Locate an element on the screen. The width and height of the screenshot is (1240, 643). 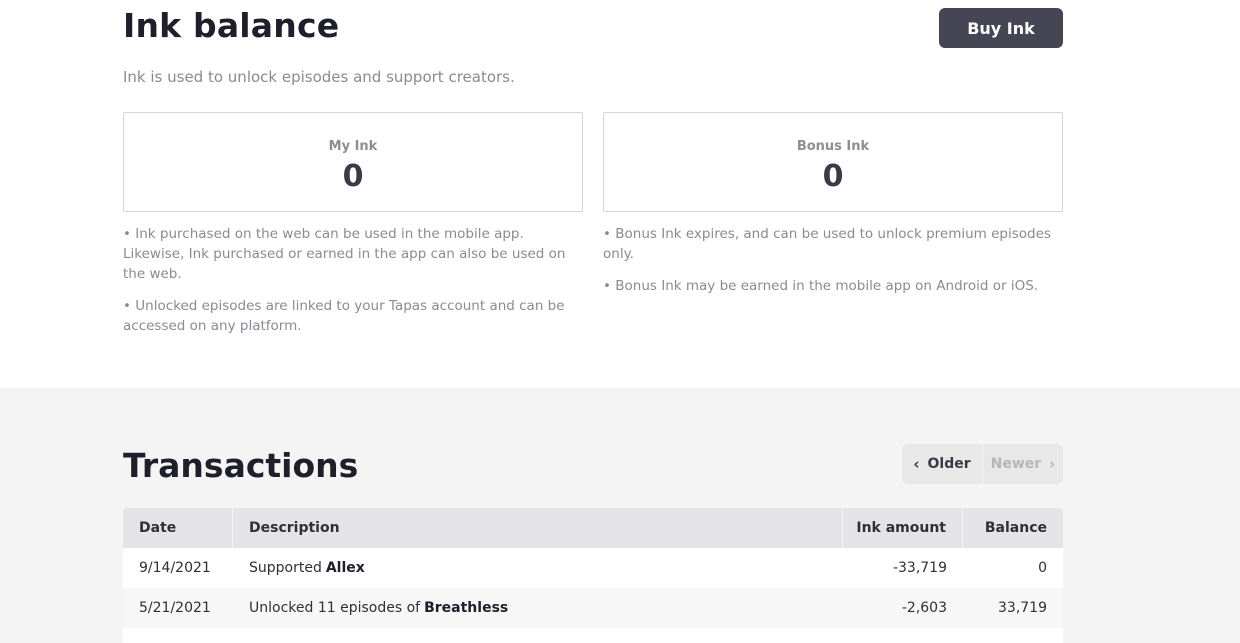
column-description: Description is located at coordinates (538, 528).